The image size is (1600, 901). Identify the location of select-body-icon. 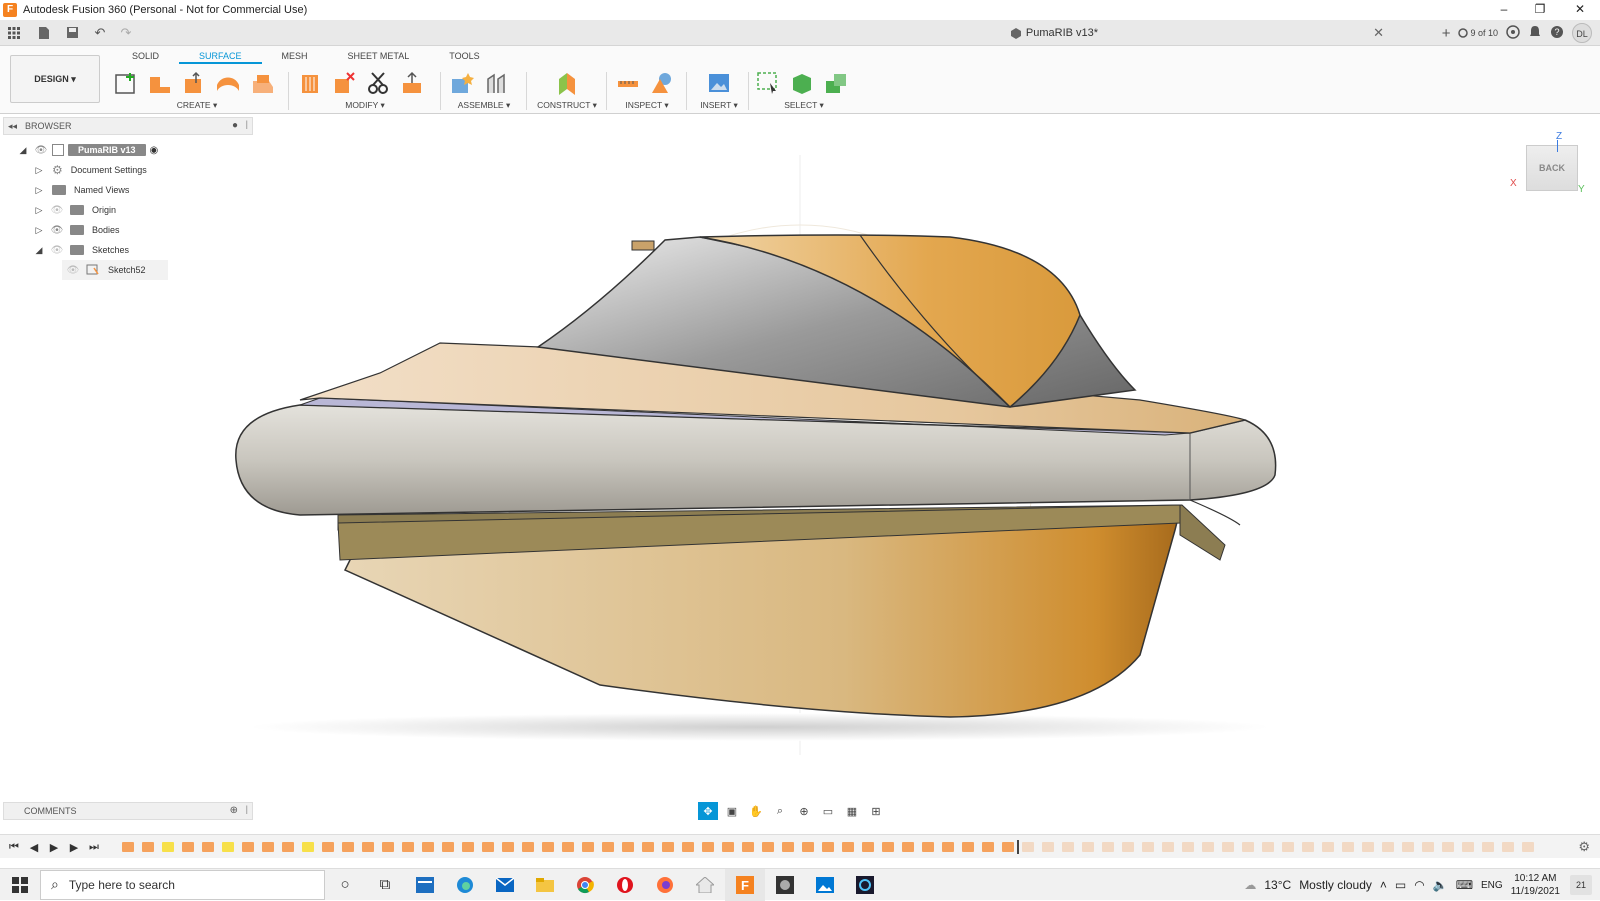
(802, 83).